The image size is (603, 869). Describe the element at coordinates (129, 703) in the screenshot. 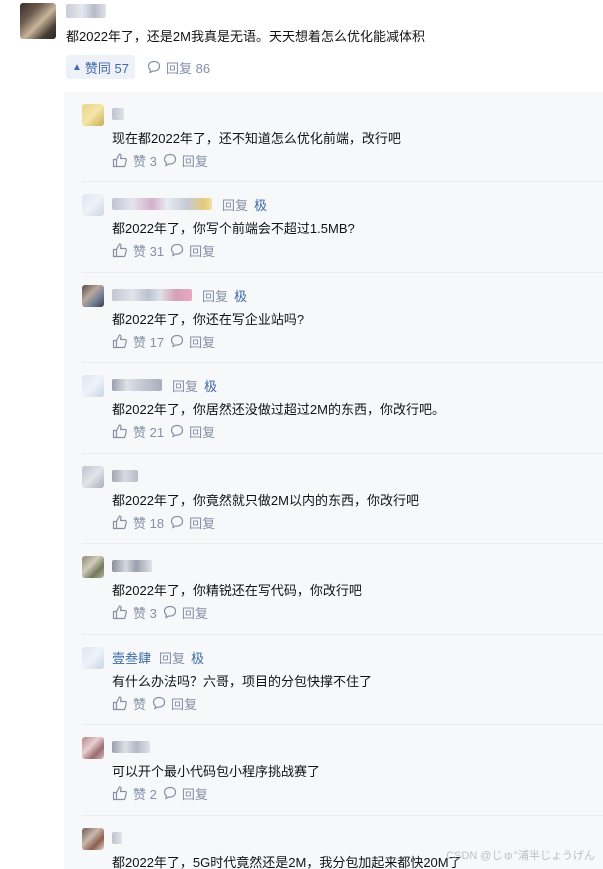

I see `like-button: 赞` at that location.